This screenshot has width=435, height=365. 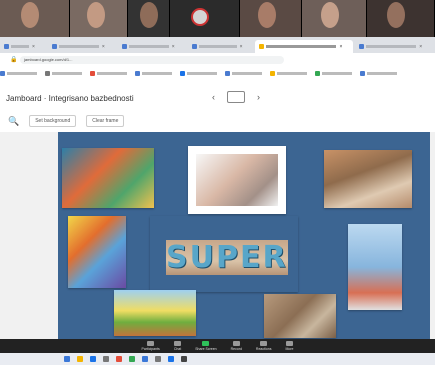 I want to click on lock-icon: 🔒, so click(x=14, y=60).